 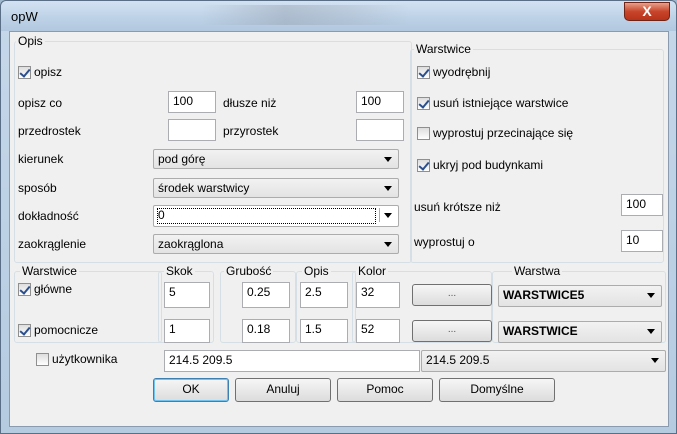 I want to click on wyprostuj-przecinajace-label: wyprostuj przecinające się, so click(x=503, y=133).